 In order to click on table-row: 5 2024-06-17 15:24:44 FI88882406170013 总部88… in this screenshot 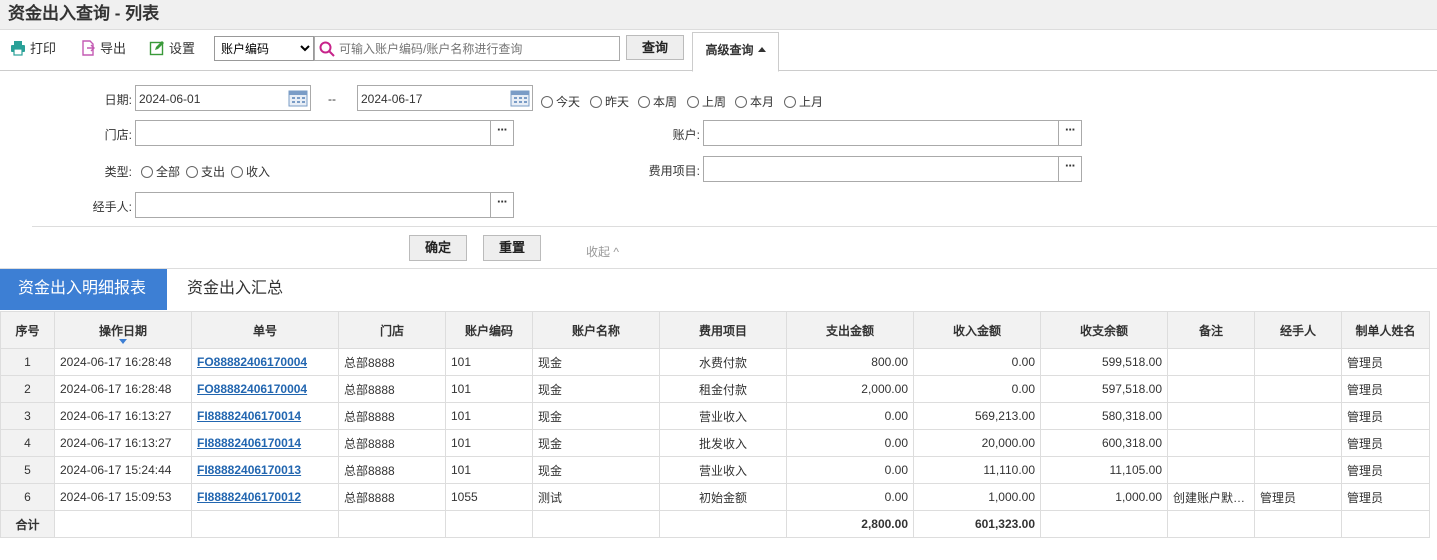, I will do `click(715, 470)`.